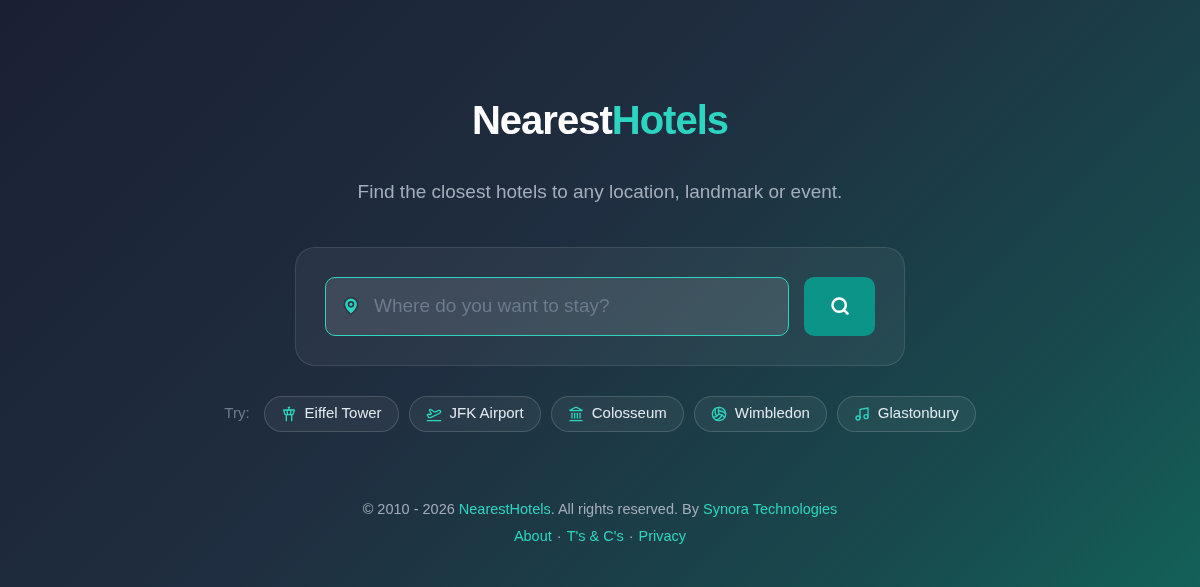 The width and height of the screenshot is (1200, 587). What do you see at coordinates (288, 413) in the screenshot?
I see `tower-icon` at bounding box center [288, 413].